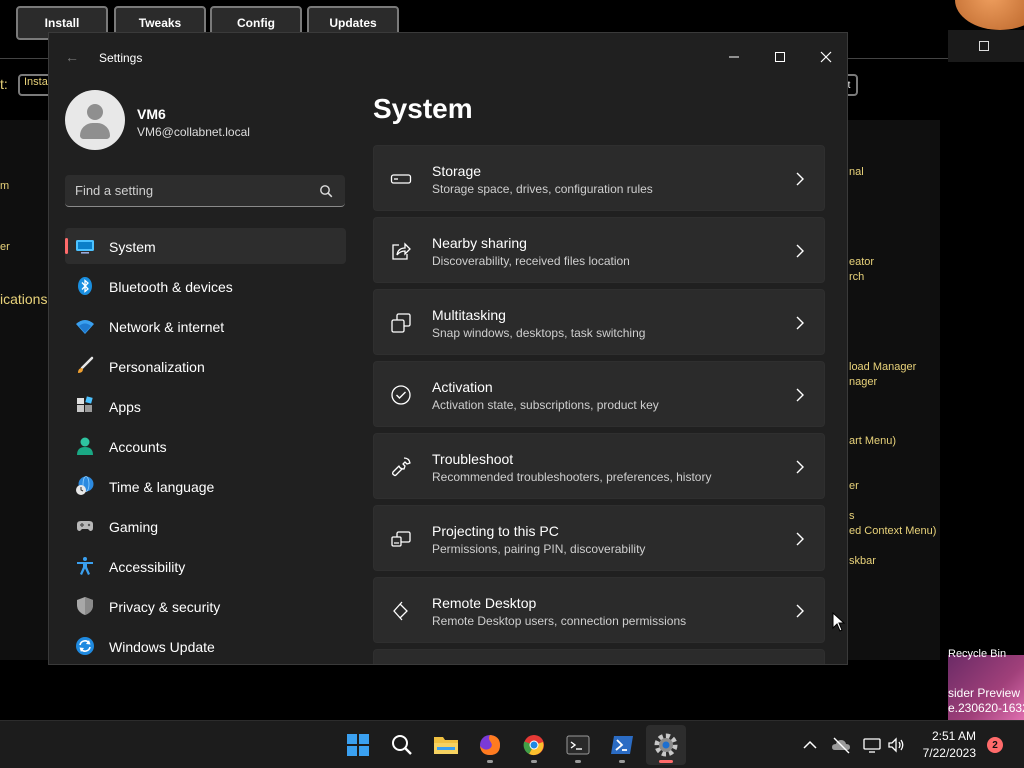  Describe the element at coordinates (401, 395) in the screenshot. I see `check-circle-icon` at that location.